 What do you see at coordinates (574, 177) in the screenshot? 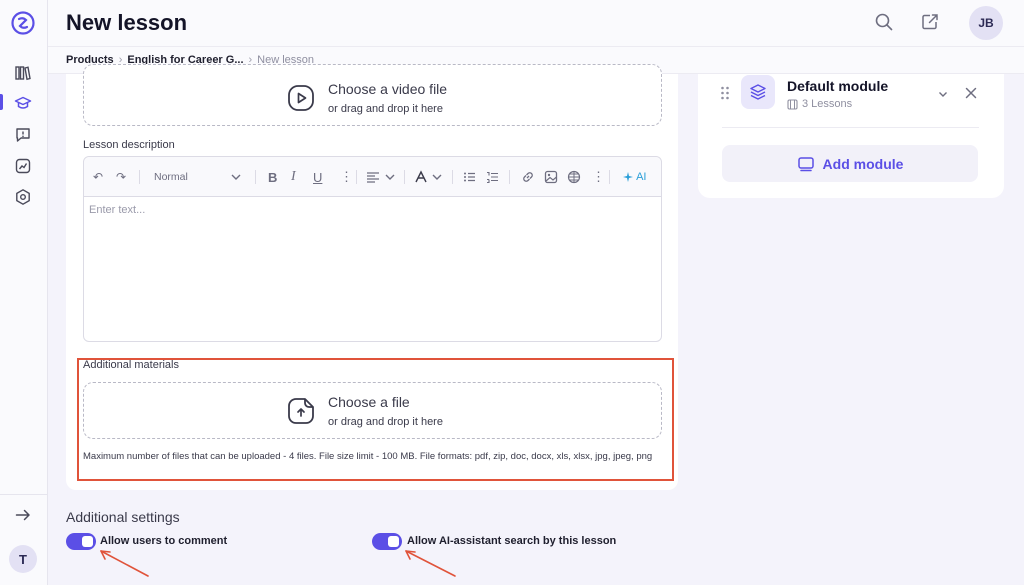
I see `globe-icon` at bounding box center [574, 177].